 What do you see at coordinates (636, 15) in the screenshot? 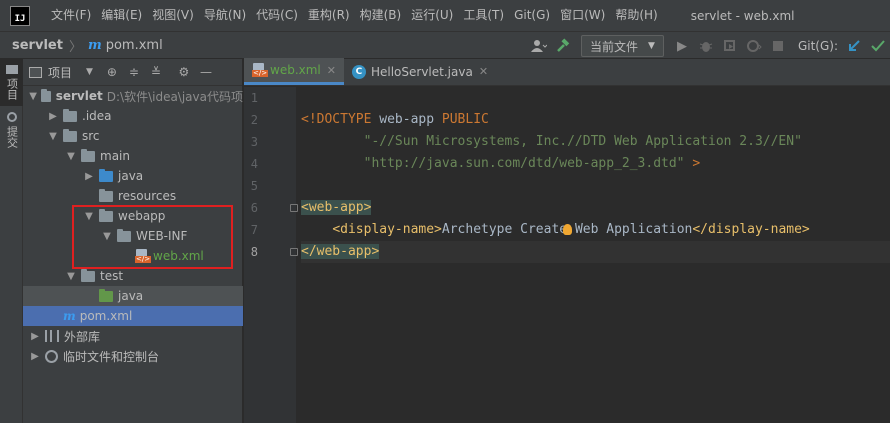
I see `menu-help: 帮助(H)` at bounding box center [636, 15].